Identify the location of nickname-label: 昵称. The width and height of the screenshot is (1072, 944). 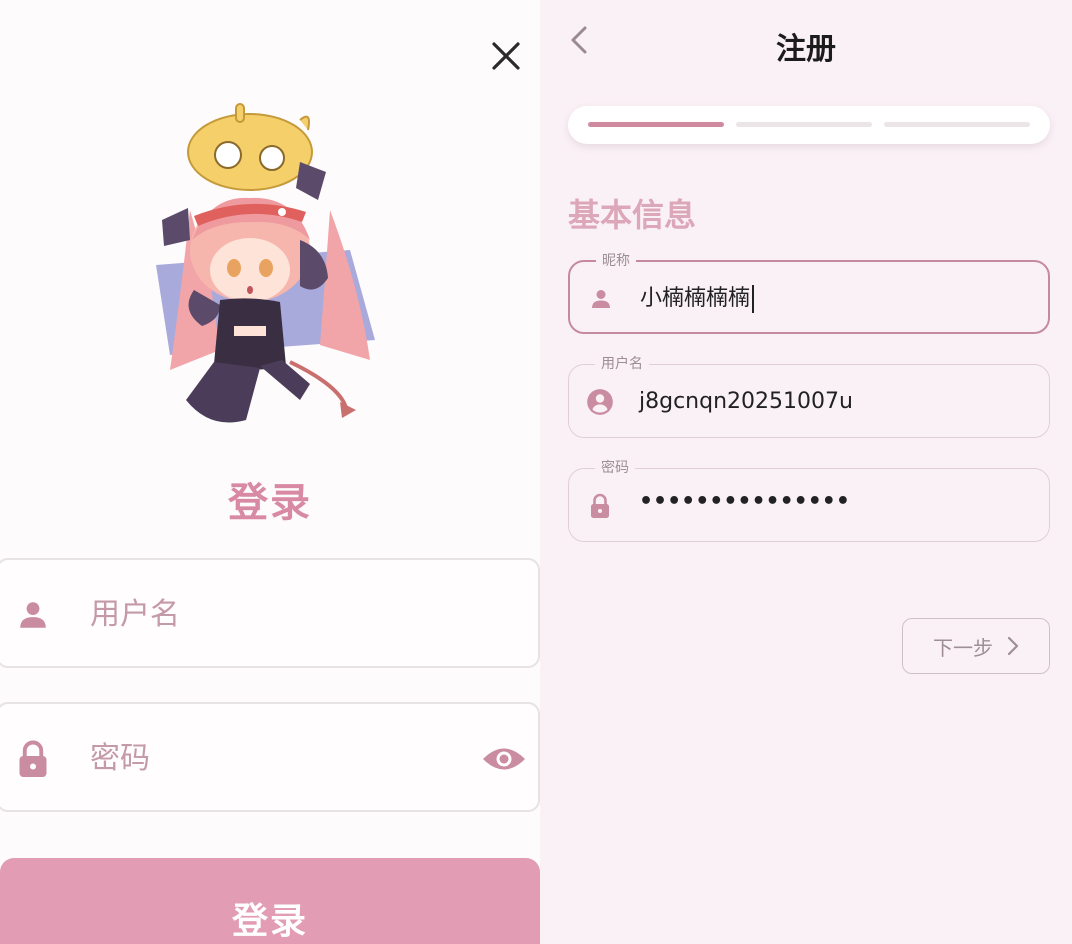
(616, 261).